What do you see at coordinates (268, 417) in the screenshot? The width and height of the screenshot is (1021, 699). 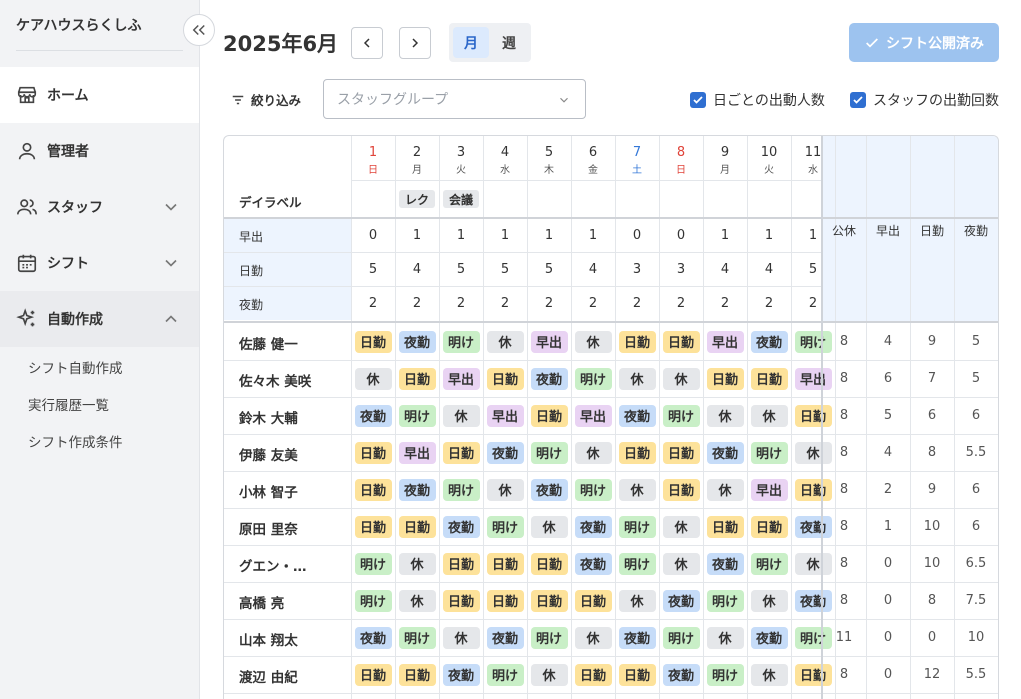 I see `staff-name: 鈴木 大輔` at bounding box center [268, 417].